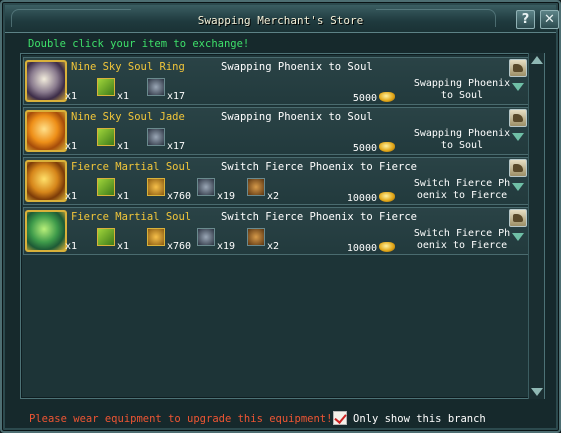 This screenshot has height=433, width=561. What do you see at coordinates (537, 60) in the screenshot?
I see `scroll-up-arrow-icon` at bounding box center [537, 60].